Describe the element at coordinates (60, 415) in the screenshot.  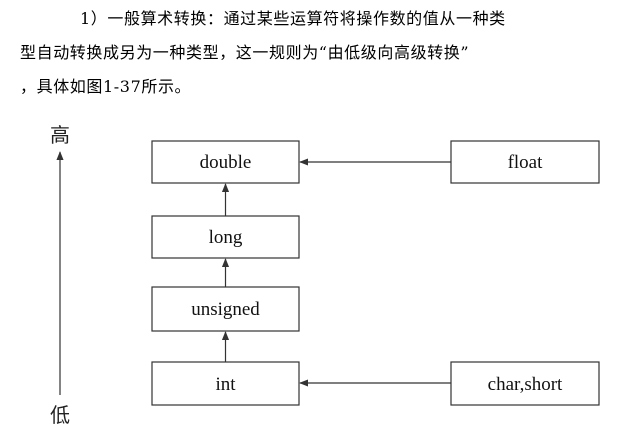
I see `axis-label-low: 低` at that location.